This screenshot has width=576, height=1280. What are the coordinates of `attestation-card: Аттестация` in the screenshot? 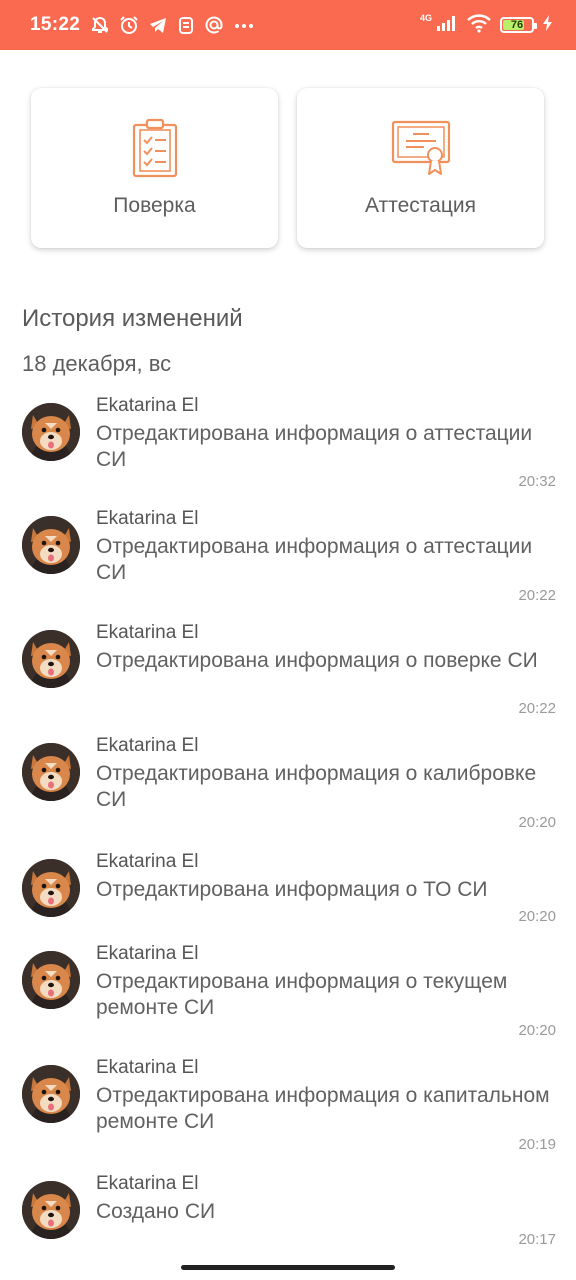 It's located at (420, 168).